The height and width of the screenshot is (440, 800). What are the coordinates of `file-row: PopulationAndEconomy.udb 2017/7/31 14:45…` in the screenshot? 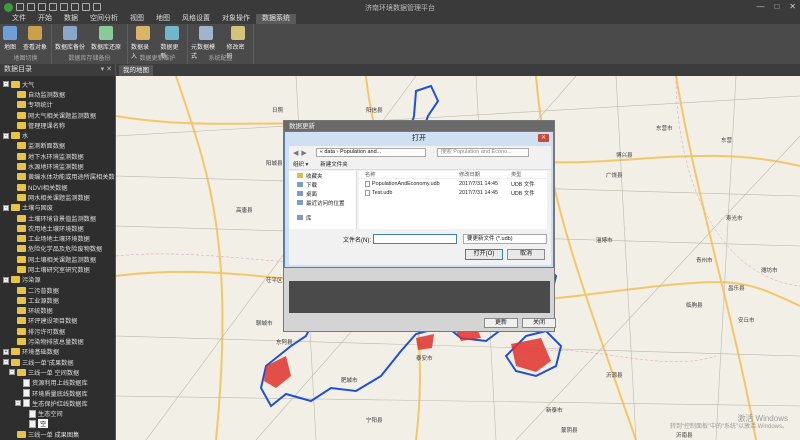 It's located at (453, 183).